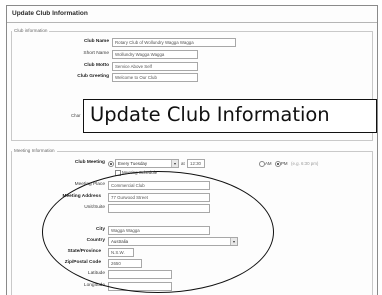 The width and height of the screenshot is (382, 295). I want to click on chevron-down-icon: ▾, so click(174, 163).